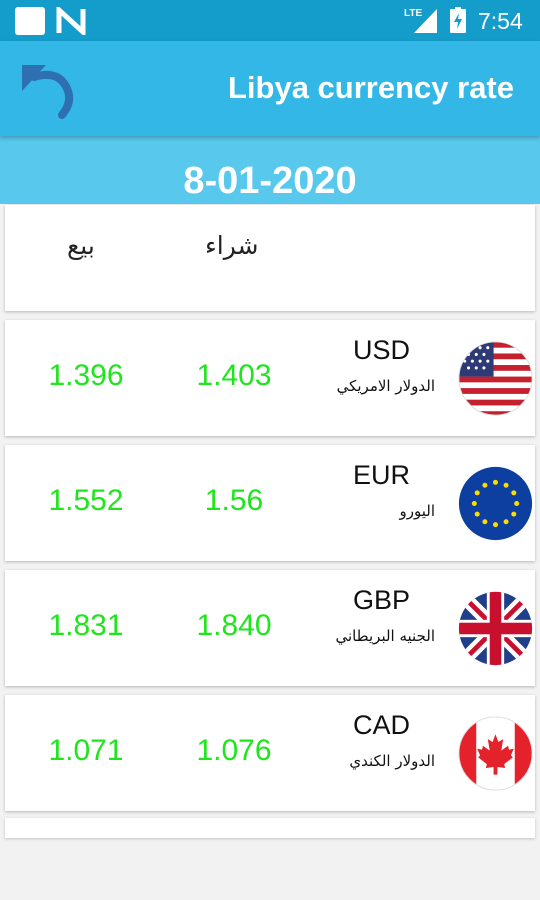  Describe the element at coordinates (420, 20) in the screenshot. I see `lte-signal-icon: LTE` at that location.